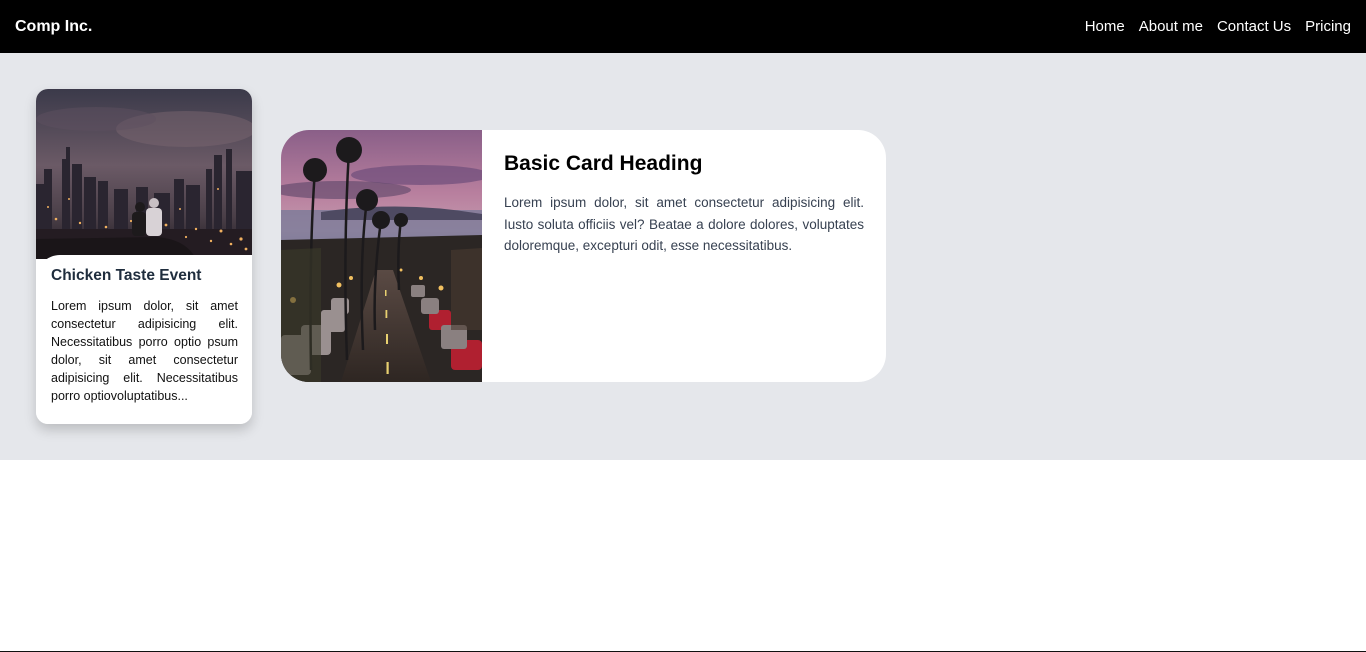 The image size is (1366, 652). What do you see at coordinates (1254, 26) in the screenshot?
I see `nav-link-contact: Contact Us` at bounding box center [1254, 26].